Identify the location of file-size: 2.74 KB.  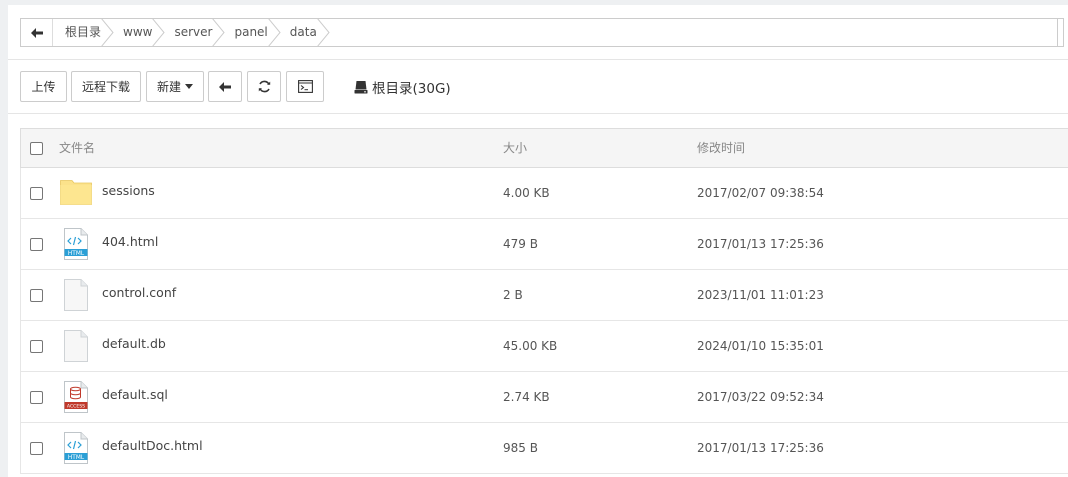
(526, 397).